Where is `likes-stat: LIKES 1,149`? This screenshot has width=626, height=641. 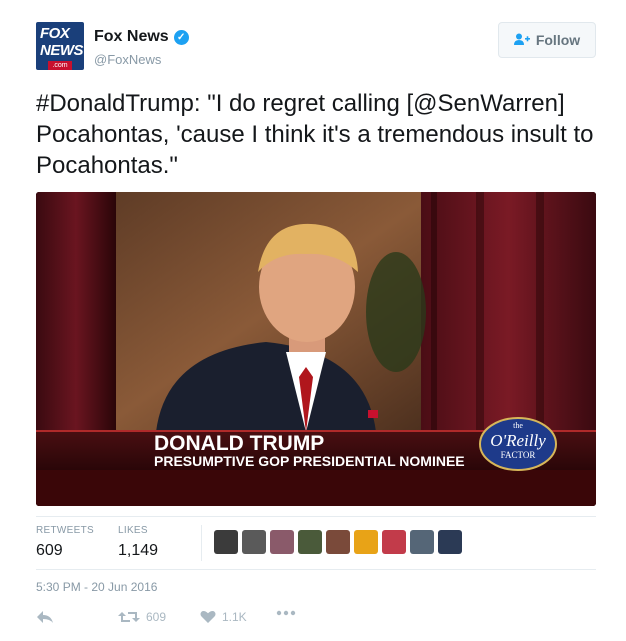
likes-stat: LIKES 1,149 is located at coordinates (138, 542).